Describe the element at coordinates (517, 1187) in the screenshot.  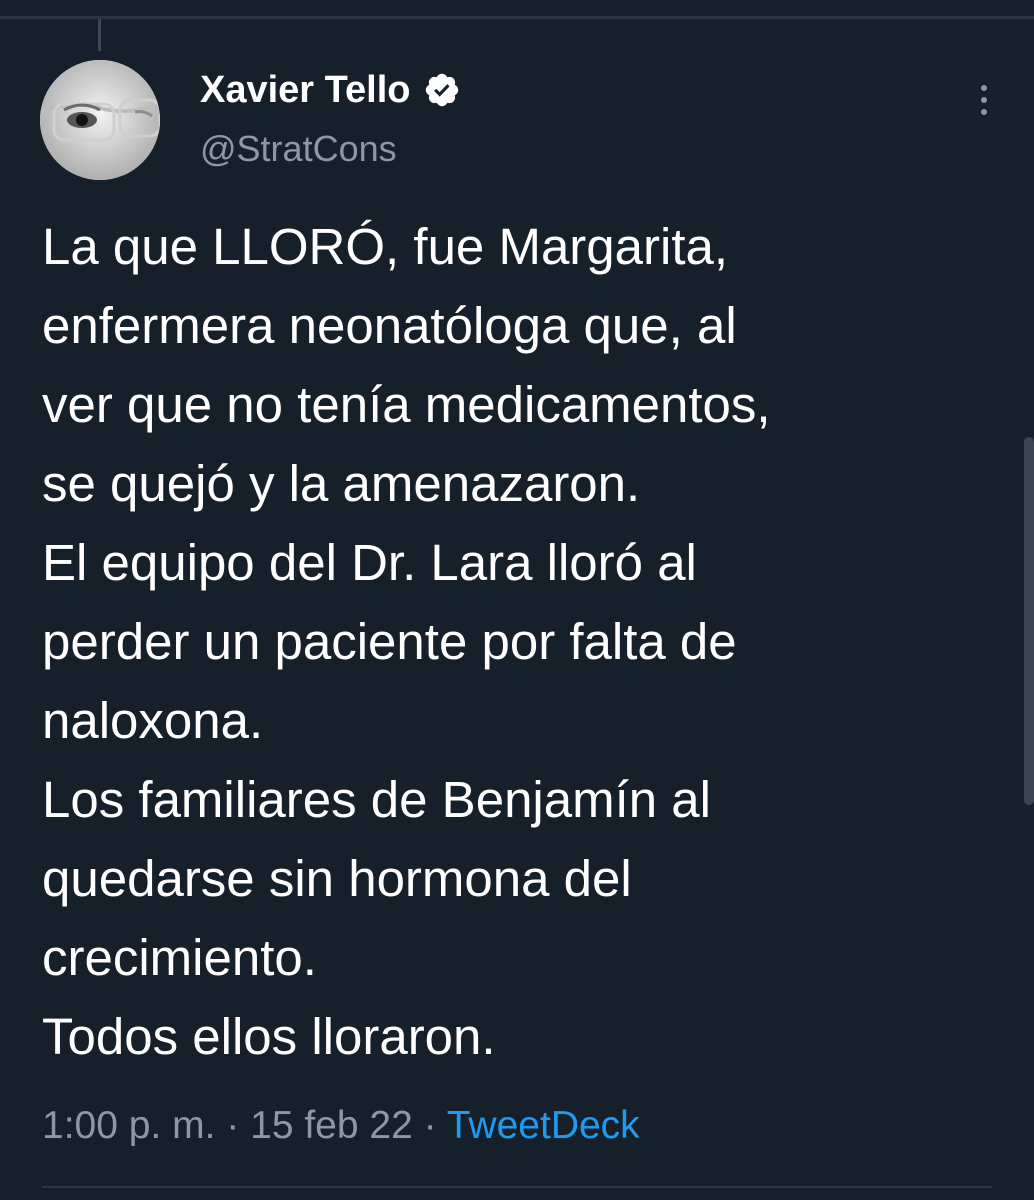
I see `bottom-divider` at that location.